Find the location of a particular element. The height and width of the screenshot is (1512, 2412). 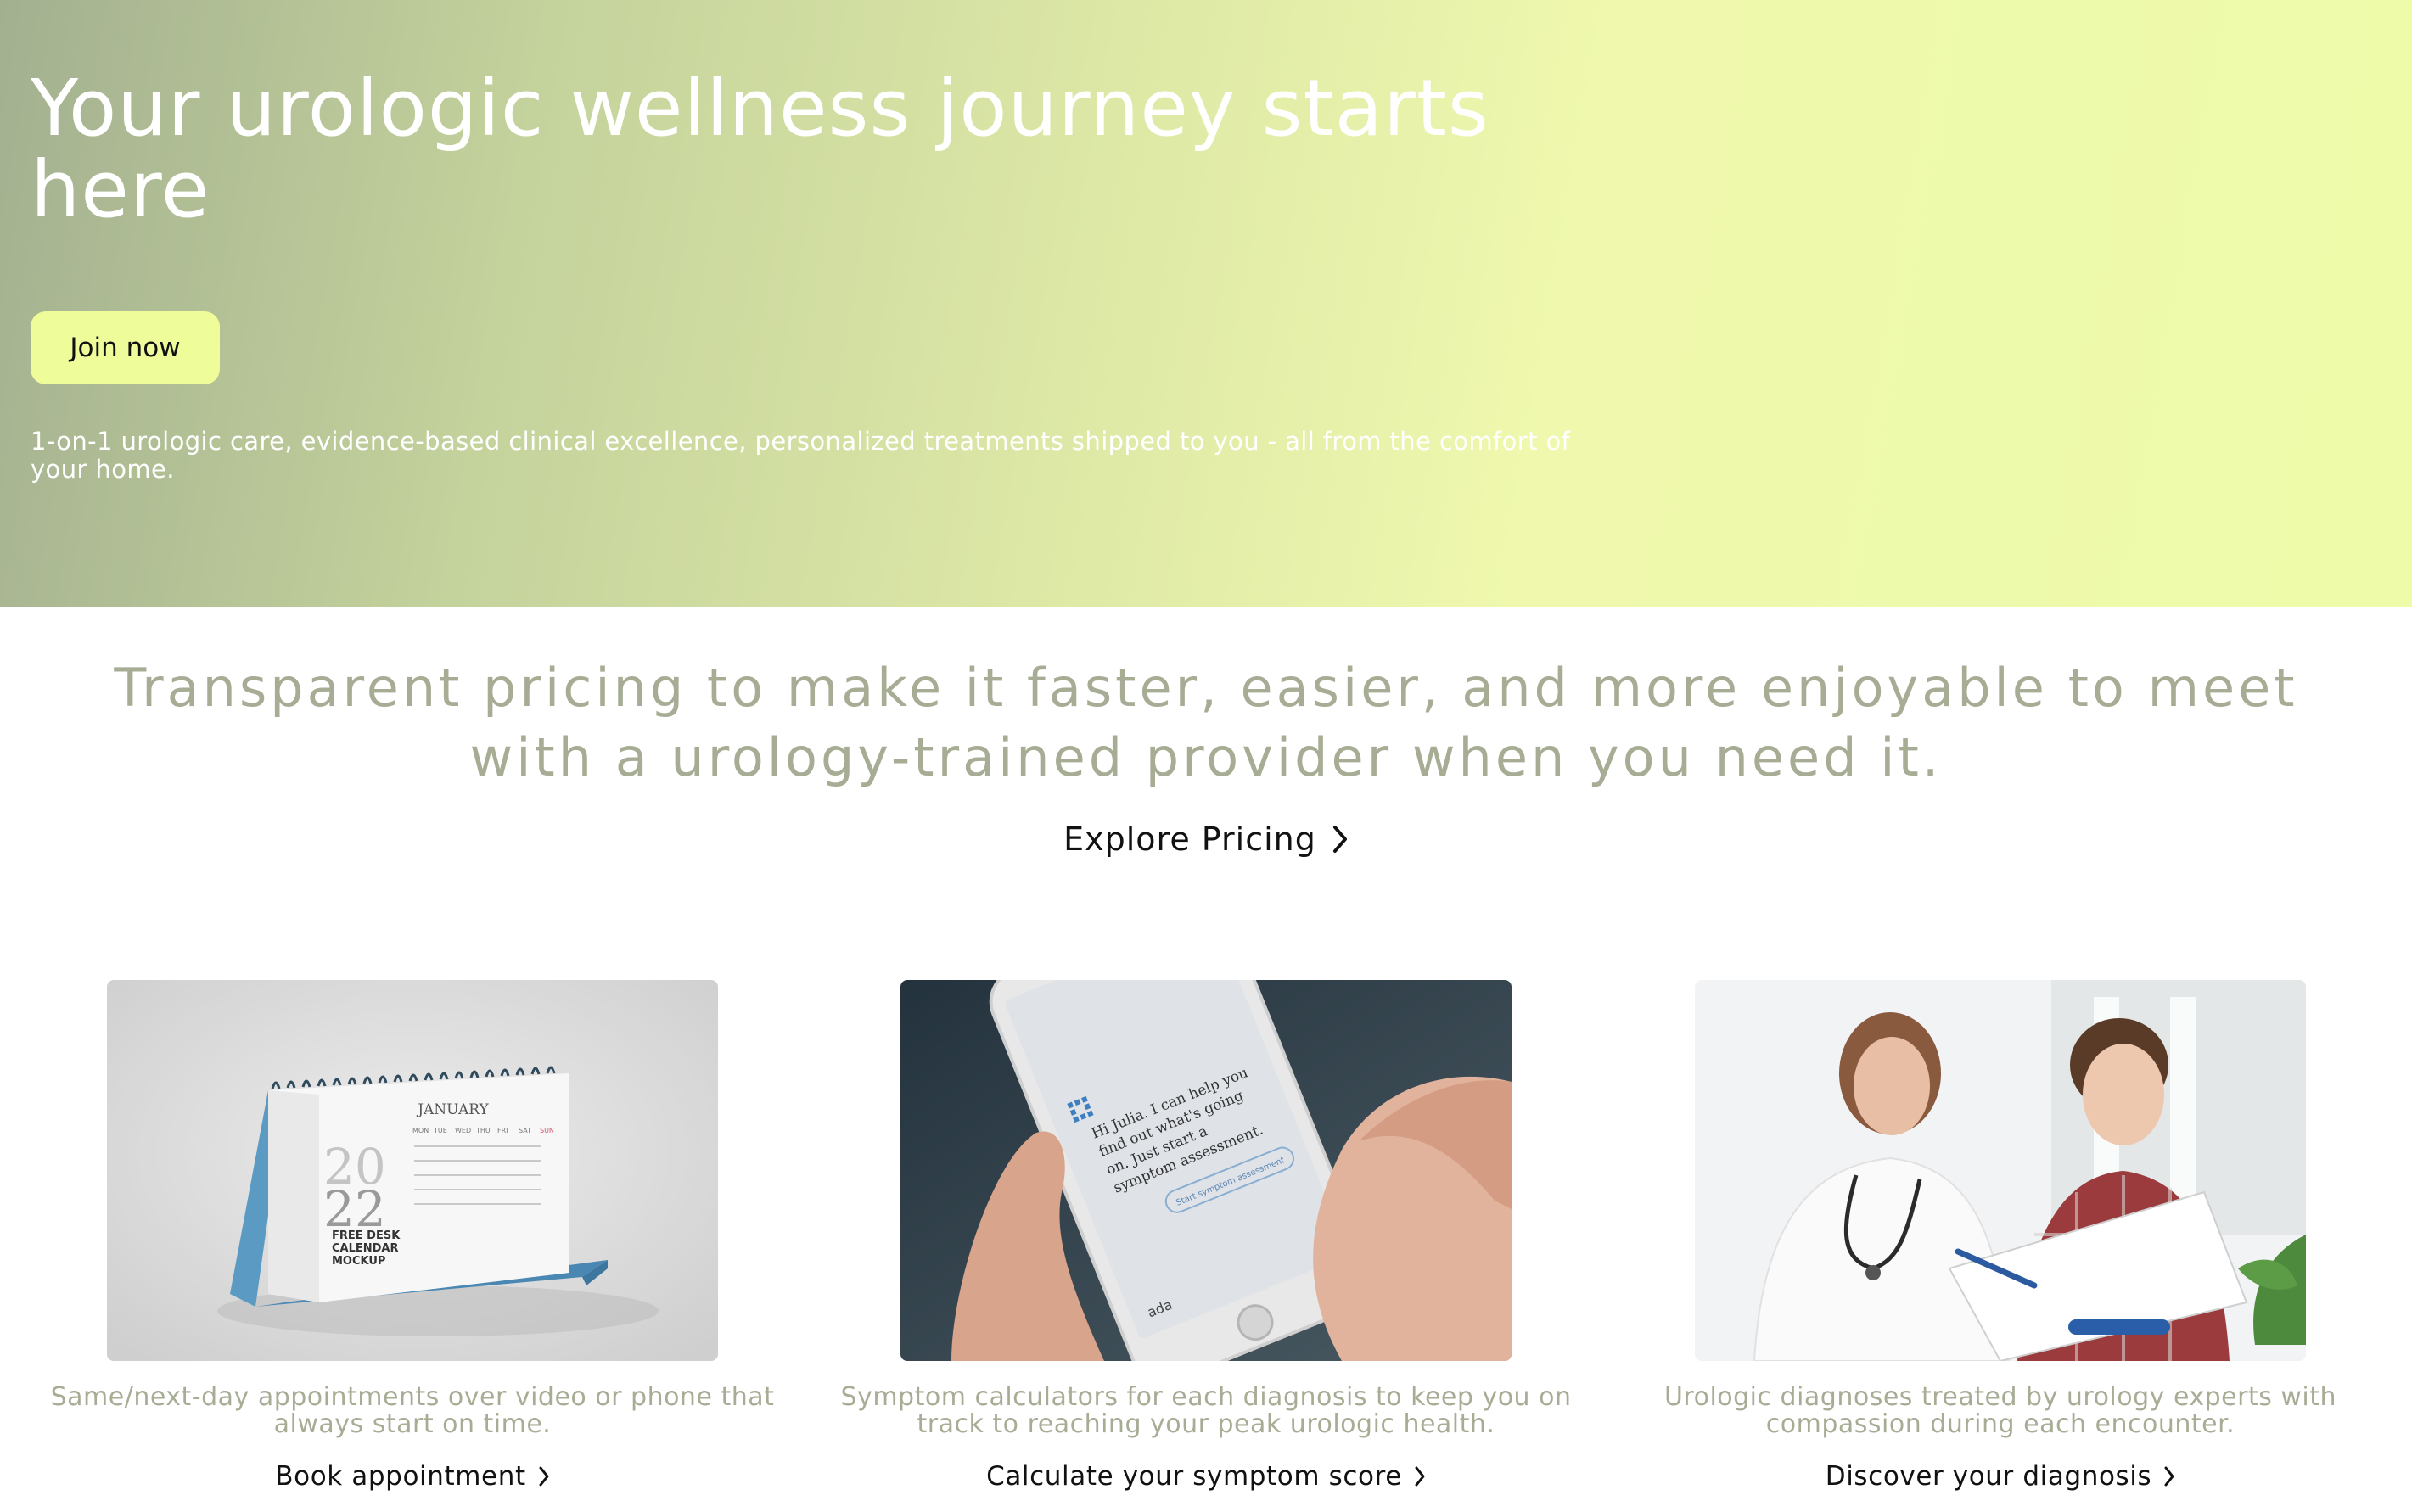

calendar-day-label: FRI is located at coordinates (502, 1130).